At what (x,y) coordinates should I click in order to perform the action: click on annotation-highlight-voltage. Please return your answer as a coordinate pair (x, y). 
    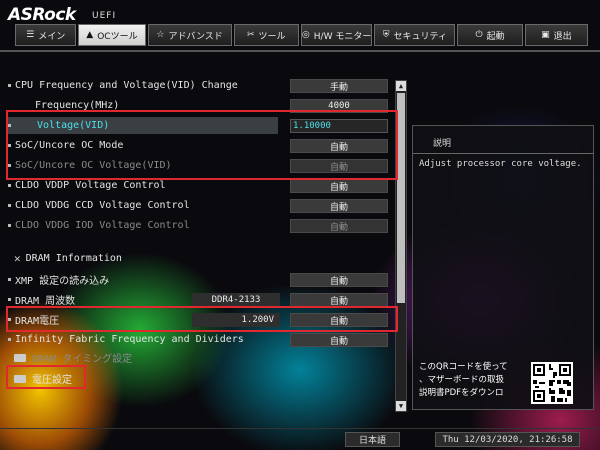
    Looking at the image, I should click on (202, 145).